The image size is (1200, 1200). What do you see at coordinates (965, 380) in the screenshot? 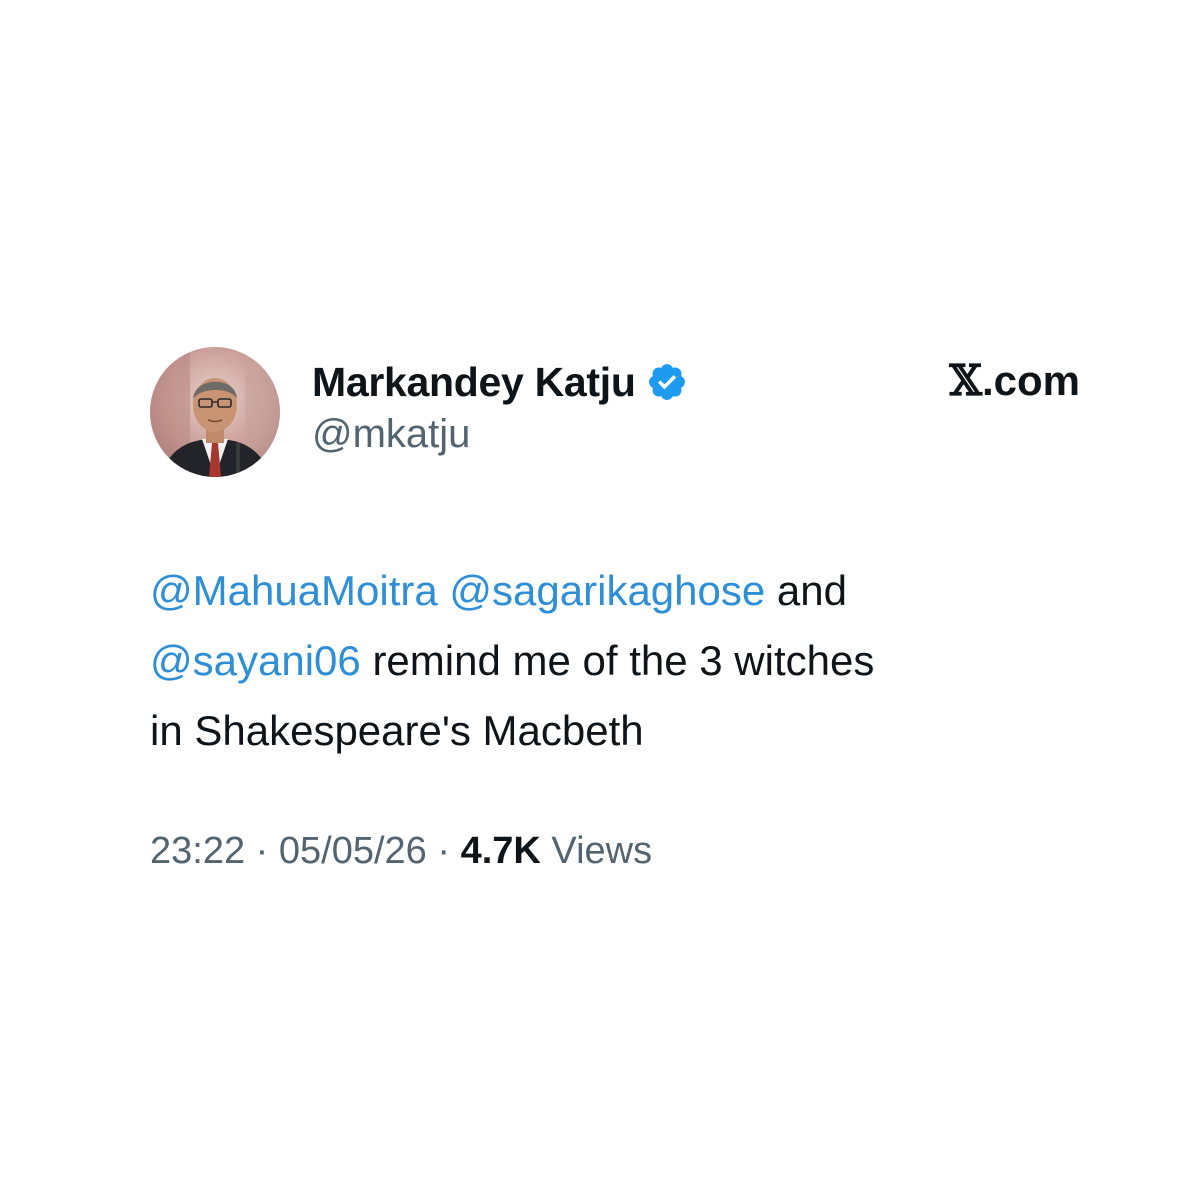
I see `x-logo-icon: 𝕏` at bounding box center [965, 380].